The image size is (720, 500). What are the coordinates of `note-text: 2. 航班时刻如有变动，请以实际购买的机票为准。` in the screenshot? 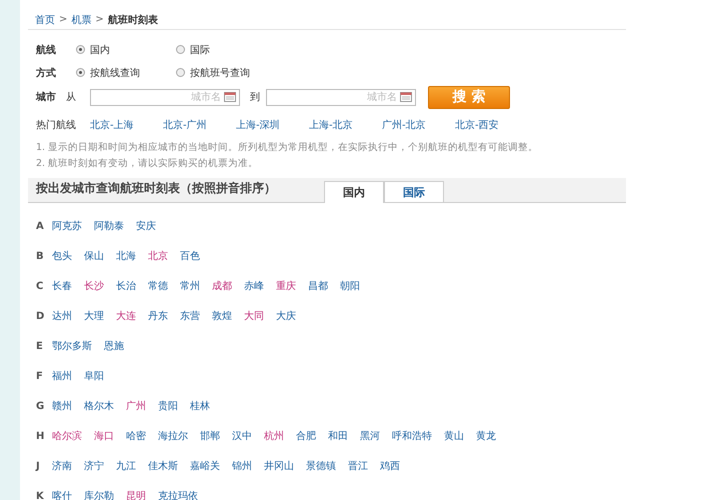 It's located at (148, 164).